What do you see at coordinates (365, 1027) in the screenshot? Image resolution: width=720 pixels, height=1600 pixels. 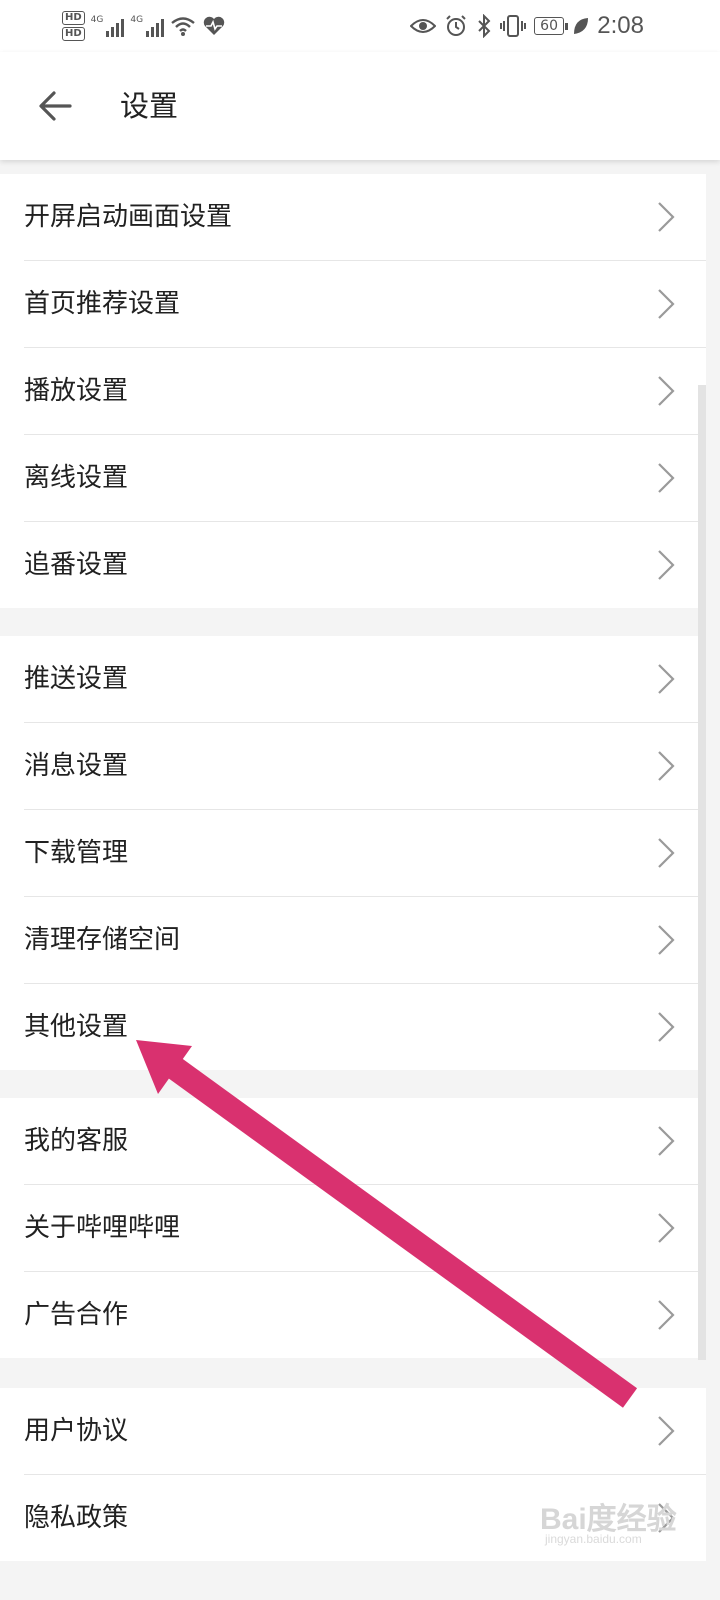 I see `settings-row-other: 其他设置` at bounding box center [365, 1027].